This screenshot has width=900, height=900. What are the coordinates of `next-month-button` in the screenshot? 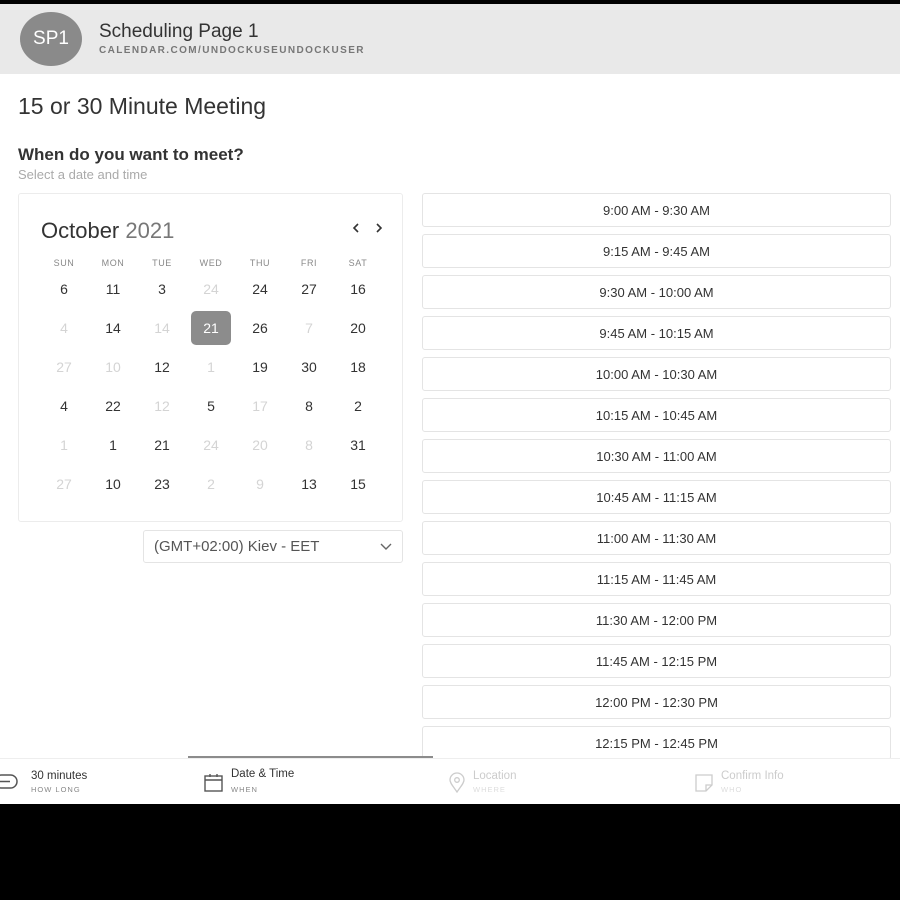 It's located at (379, 228).